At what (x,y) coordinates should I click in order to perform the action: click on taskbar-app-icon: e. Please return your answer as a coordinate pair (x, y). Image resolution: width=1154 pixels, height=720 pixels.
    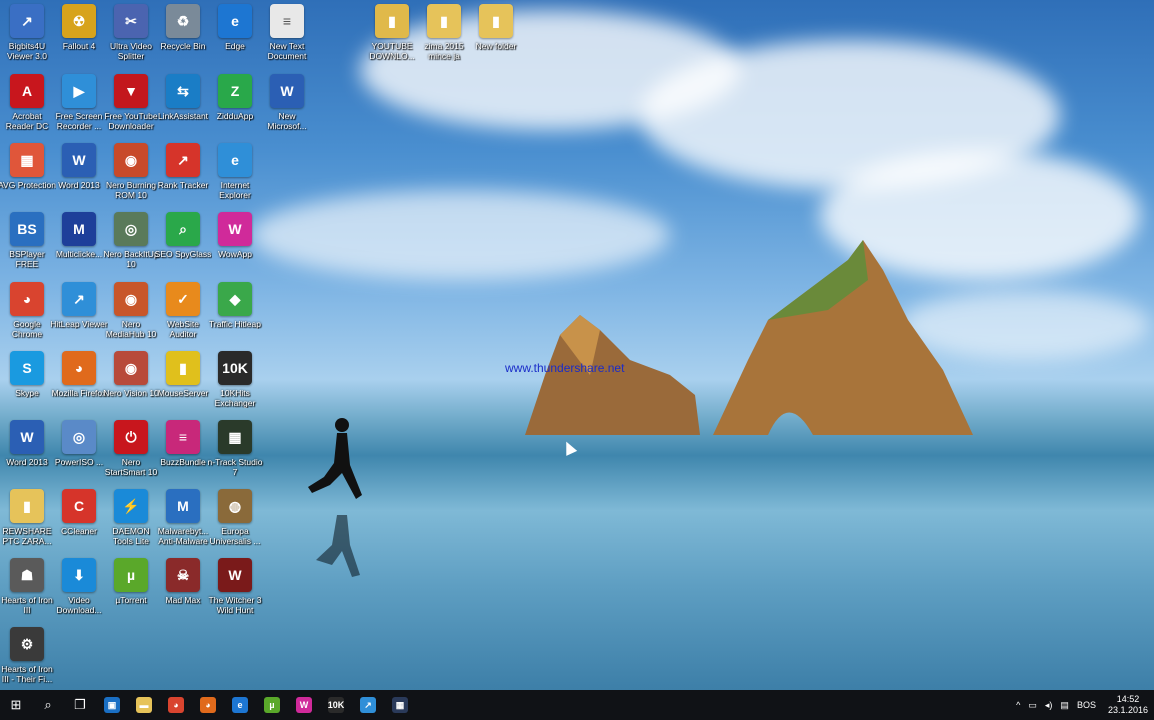
    Looking at the image, I should click on (240, 705).